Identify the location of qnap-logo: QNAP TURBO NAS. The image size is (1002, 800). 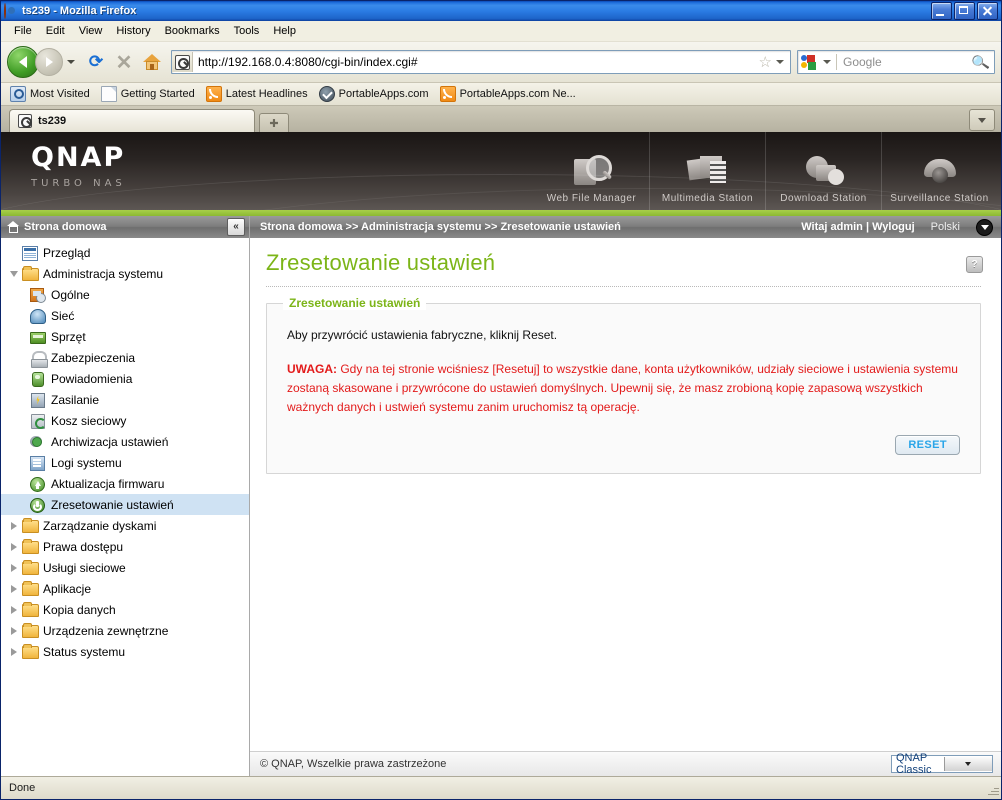
(78, 166).